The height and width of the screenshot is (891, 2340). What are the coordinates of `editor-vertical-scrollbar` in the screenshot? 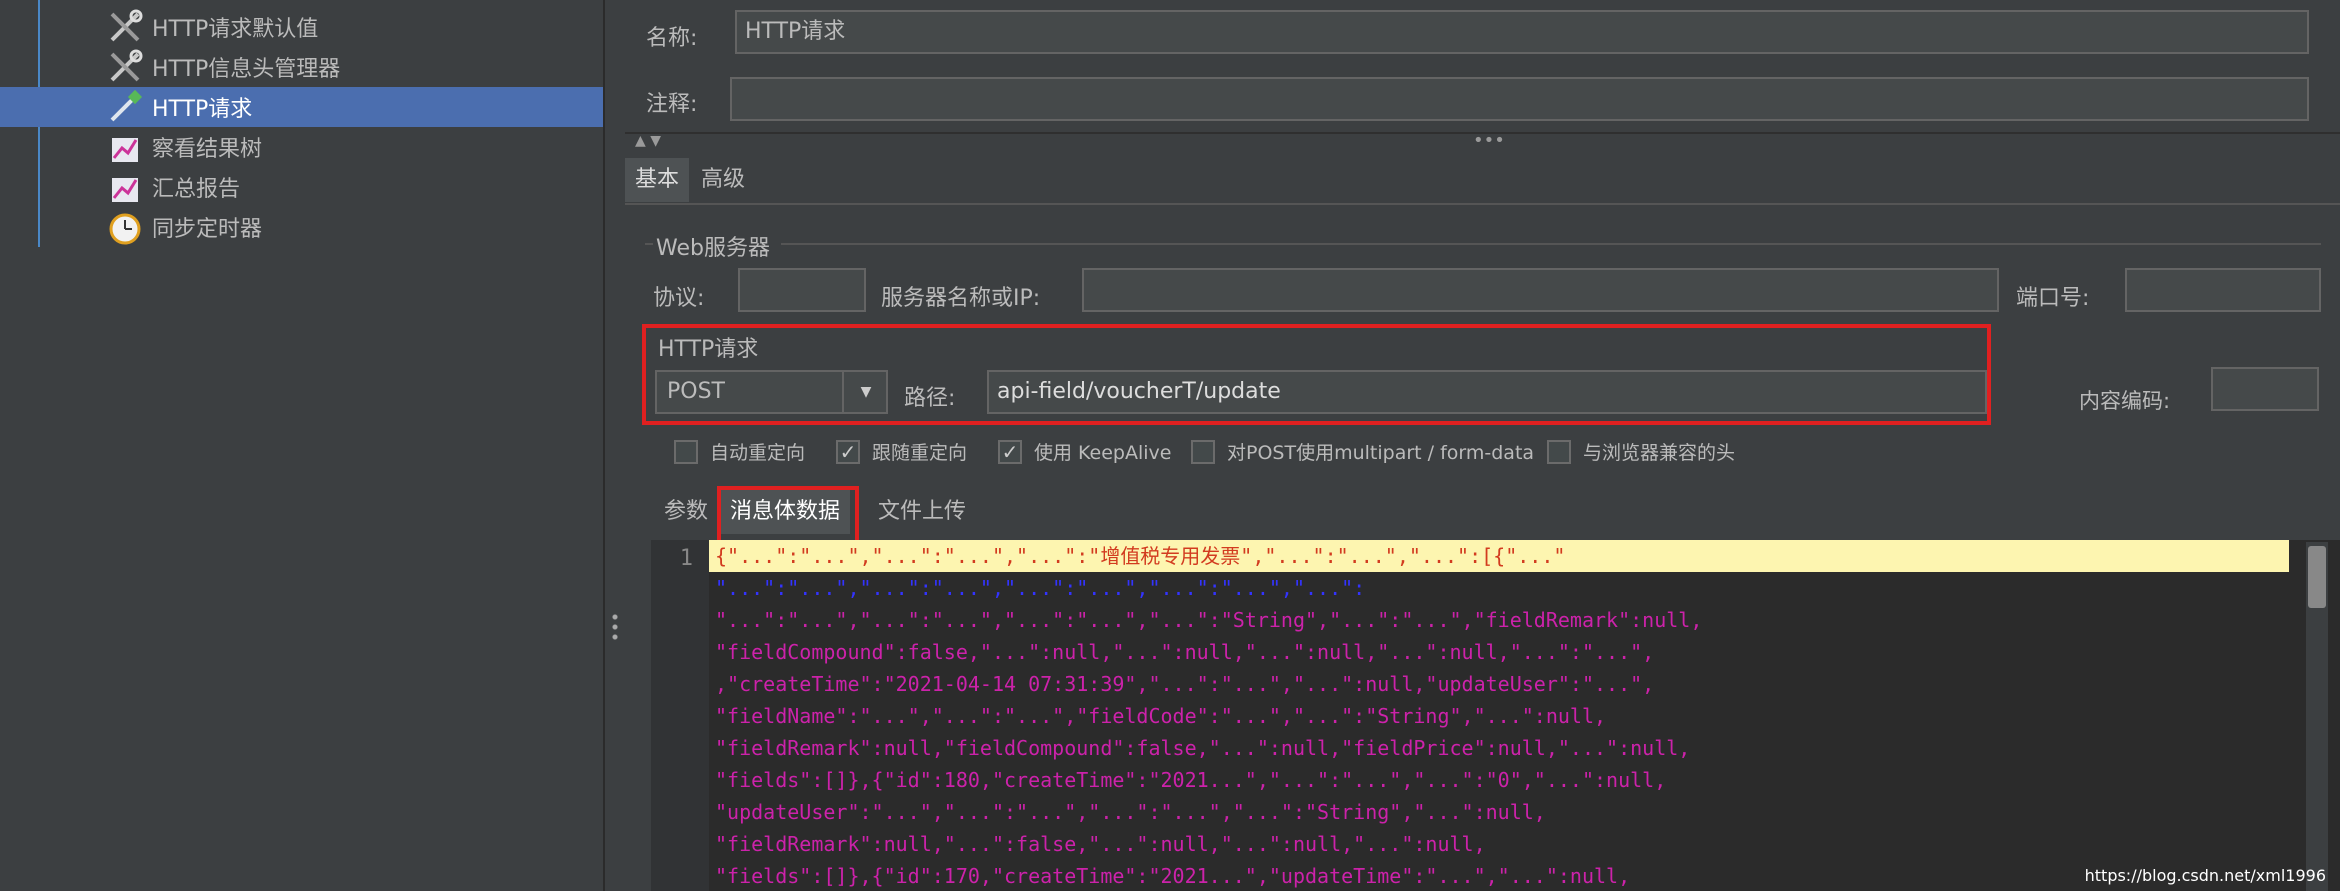 It's located at (2317, 716).